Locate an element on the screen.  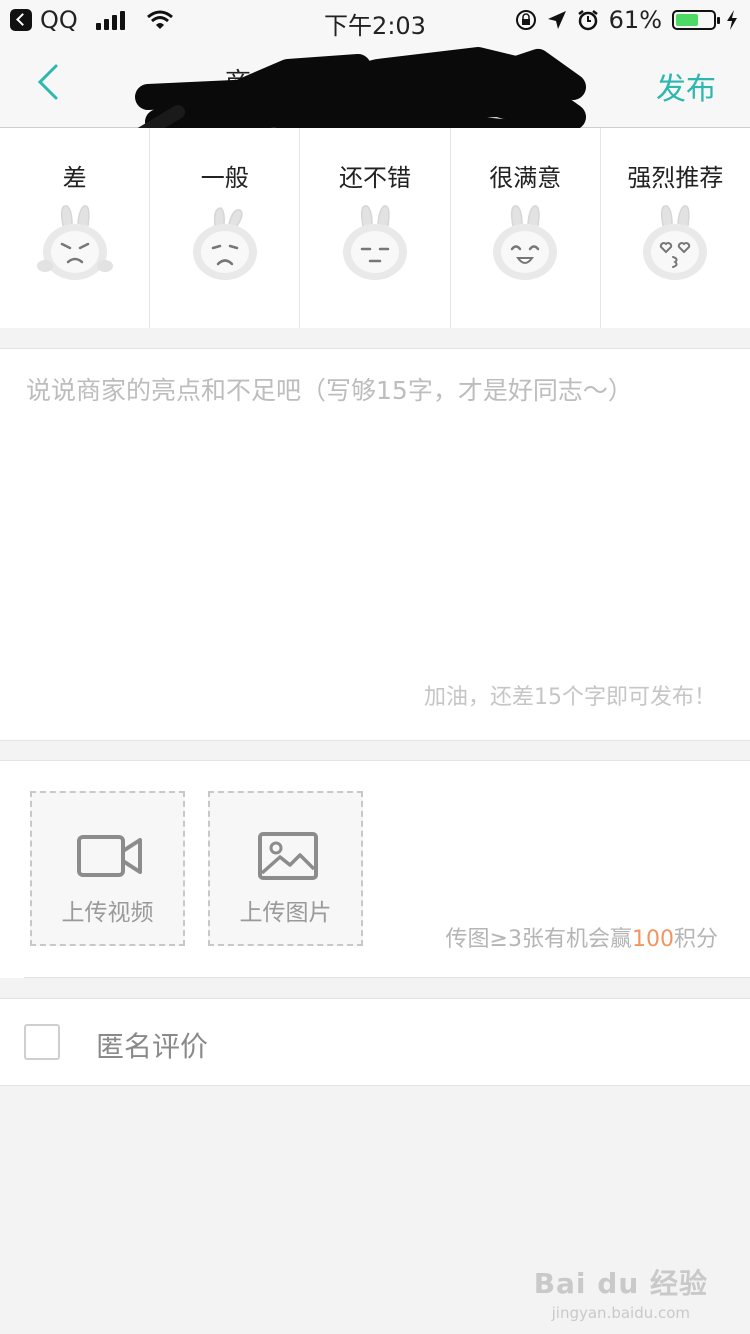
upload-video-label: 上传视频 is located at coordinates (107, 913).